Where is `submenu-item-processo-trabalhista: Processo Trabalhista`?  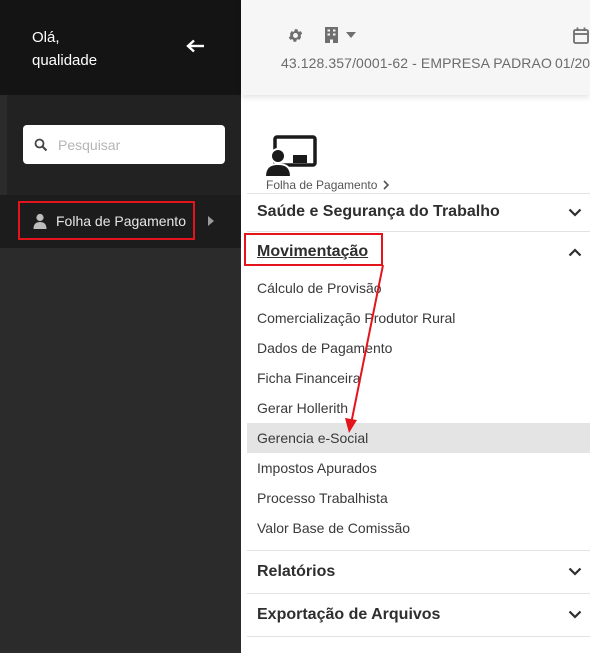
submenu-item-processo-trabalhista: Processo Trabalhista is located at coordinates (418, 498).